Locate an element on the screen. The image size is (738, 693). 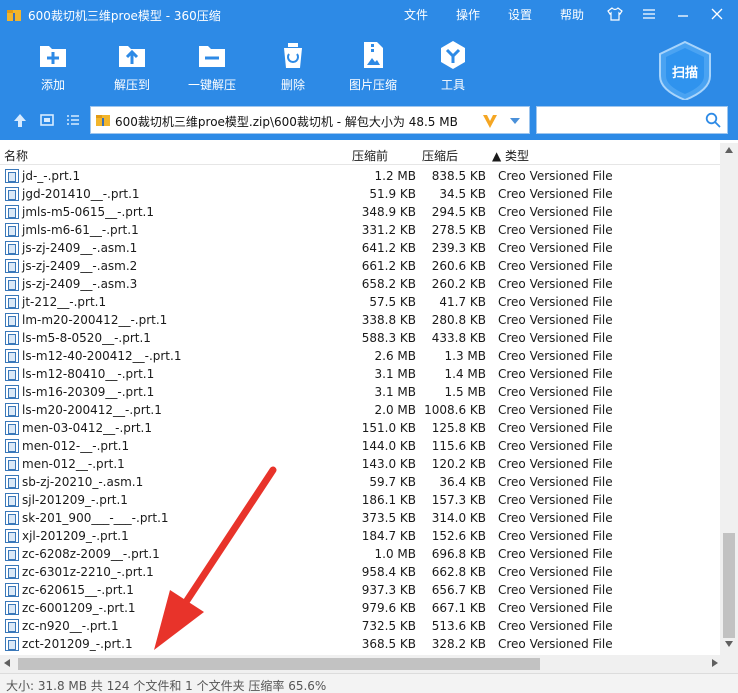
column-original: 压缩后 is located at coordinates (440, 155).